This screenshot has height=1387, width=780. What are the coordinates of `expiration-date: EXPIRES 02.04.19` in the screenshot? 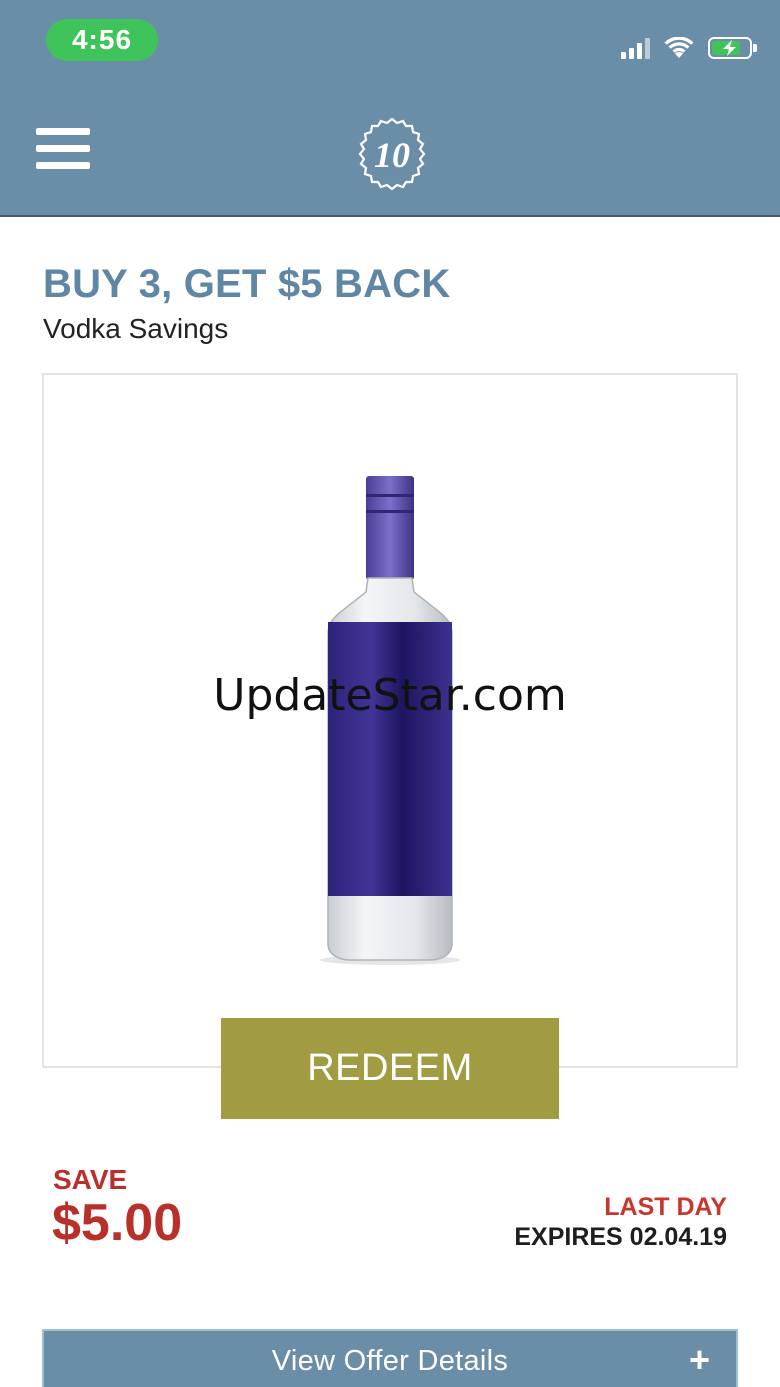 It's located at (620, 1237).